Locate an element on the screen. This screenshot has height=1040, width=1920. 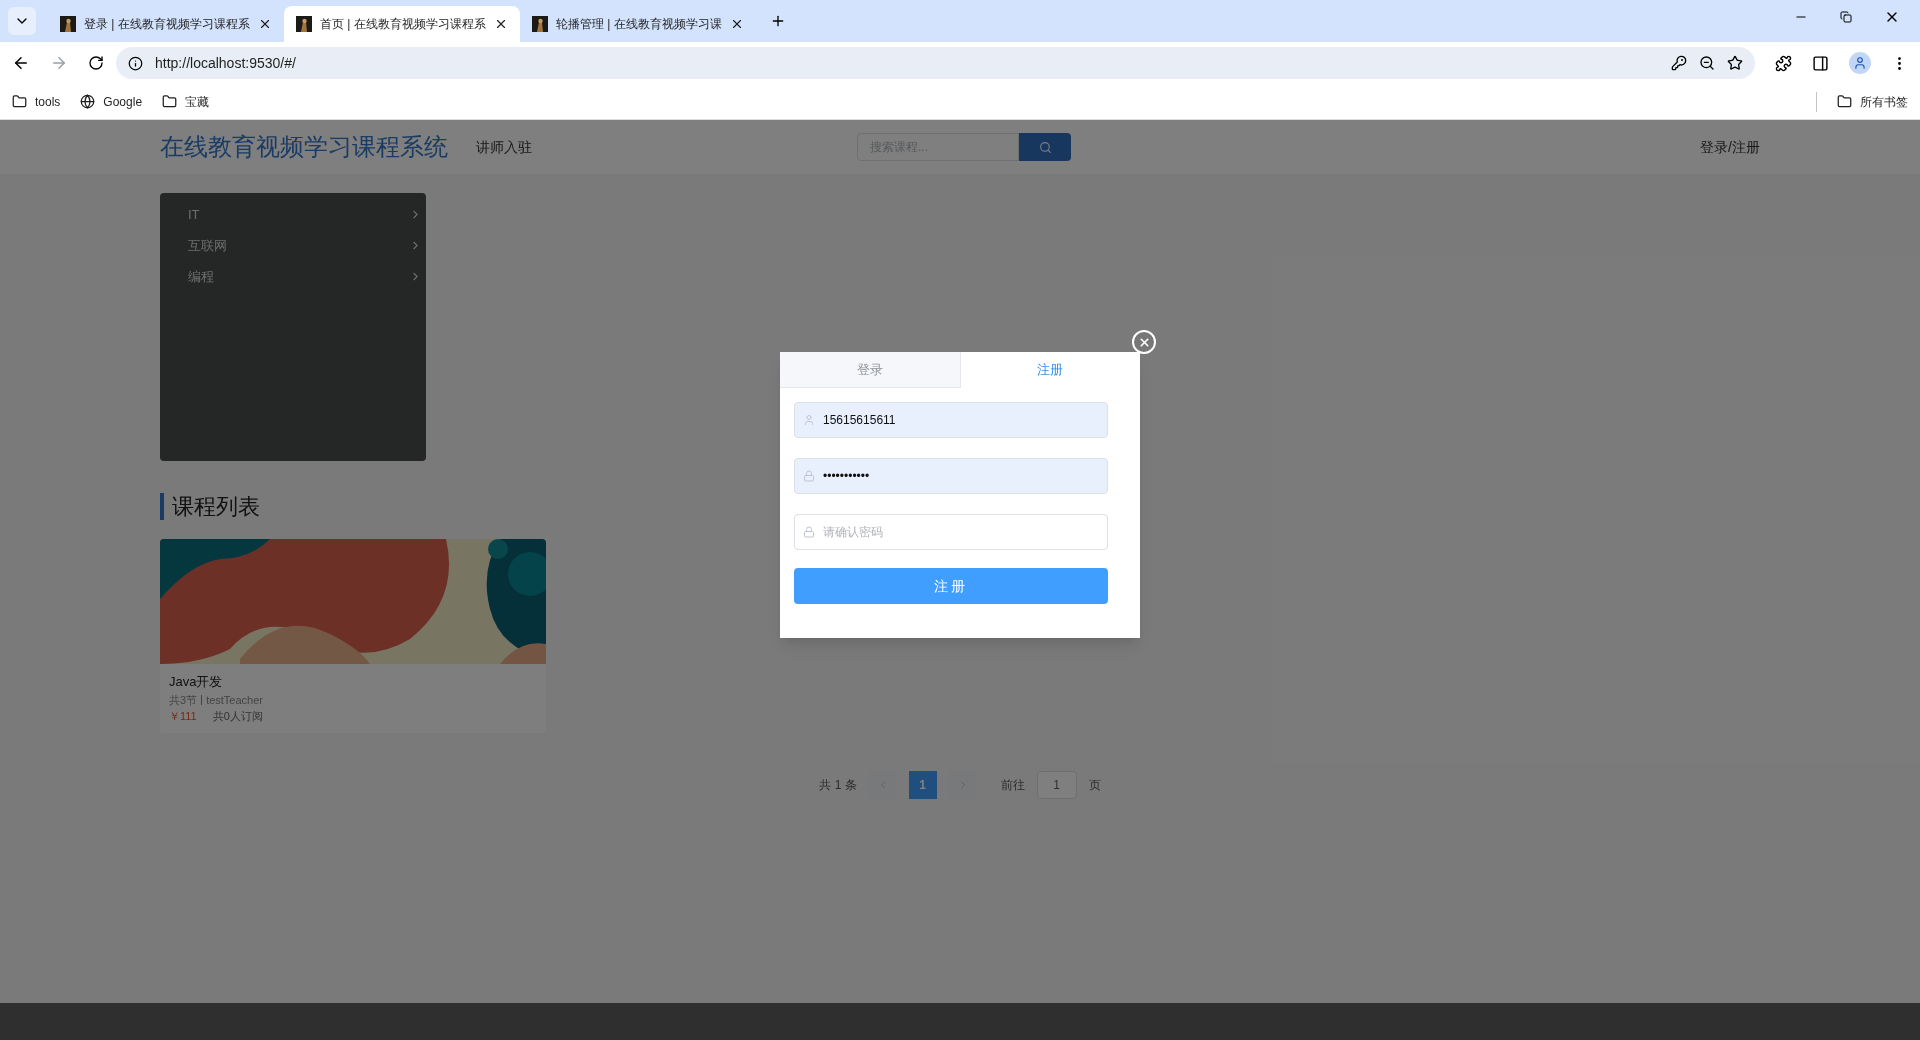
input-field: 15615615611 is located at coordinates (951, 420).